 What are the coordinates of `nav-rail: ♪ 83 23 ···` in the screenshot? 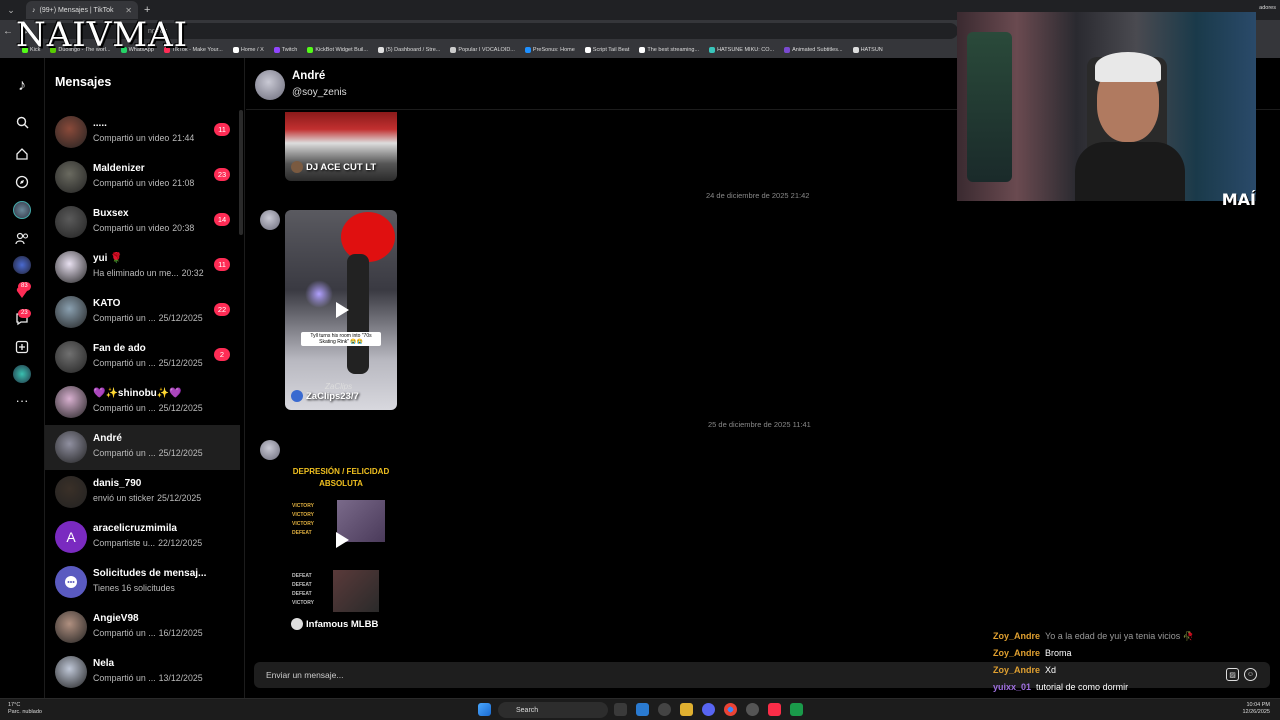 It's located at (22, 378).